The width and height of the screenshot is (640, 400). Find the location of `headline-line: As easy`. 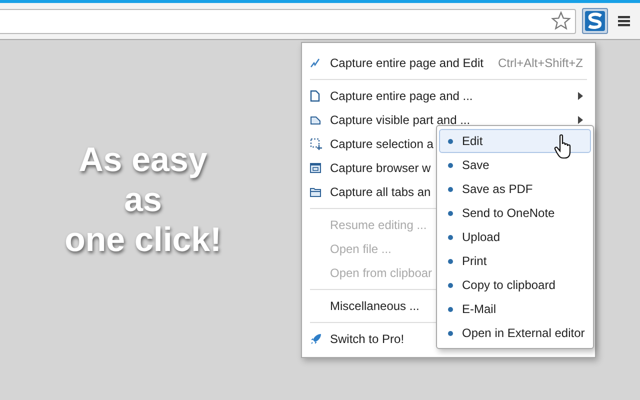

headline-line: As easy is located at coordinates (143, 160).